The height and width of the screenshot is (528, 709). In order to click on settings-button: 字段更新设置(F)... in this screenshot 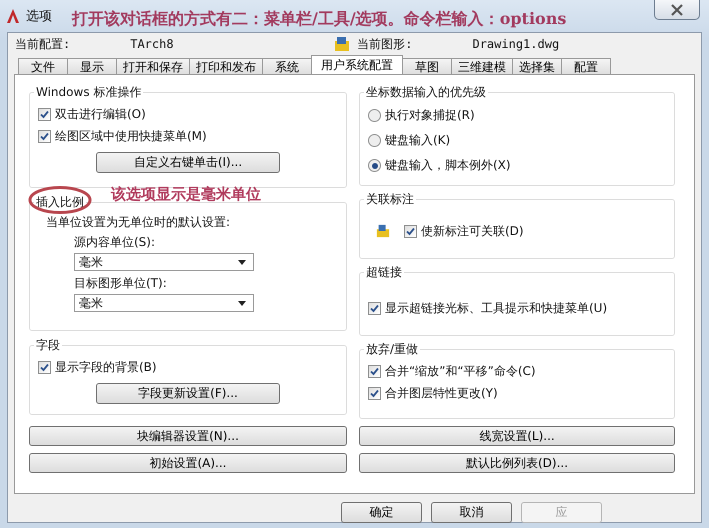, I will do `click(188, 393)`.